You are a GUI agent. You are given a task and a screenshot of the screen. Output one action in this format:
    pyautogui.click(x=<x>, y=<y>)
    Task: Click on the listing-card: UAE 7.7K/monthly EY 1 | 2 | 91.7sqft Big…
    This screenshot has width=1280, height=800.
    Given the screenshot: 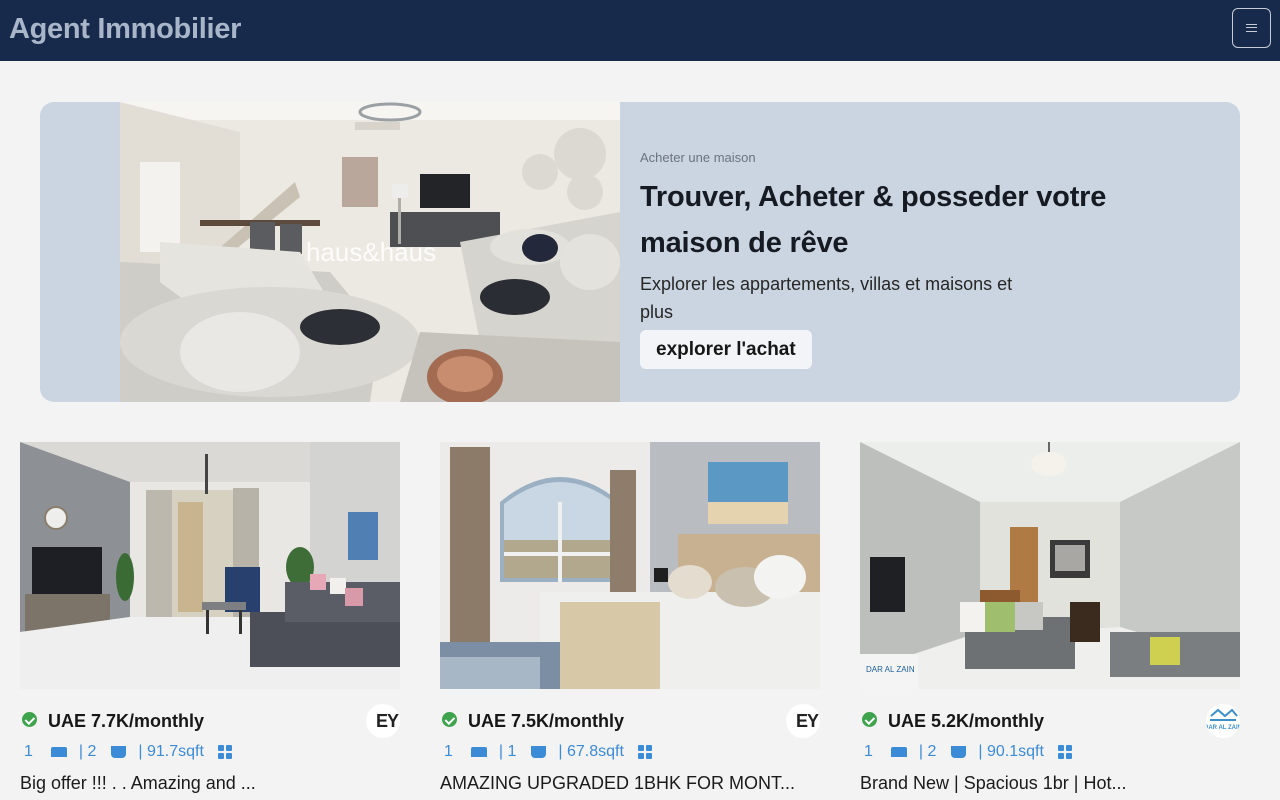 What is the action you would take?
    pyautogui.click(x=210, y=621)
    